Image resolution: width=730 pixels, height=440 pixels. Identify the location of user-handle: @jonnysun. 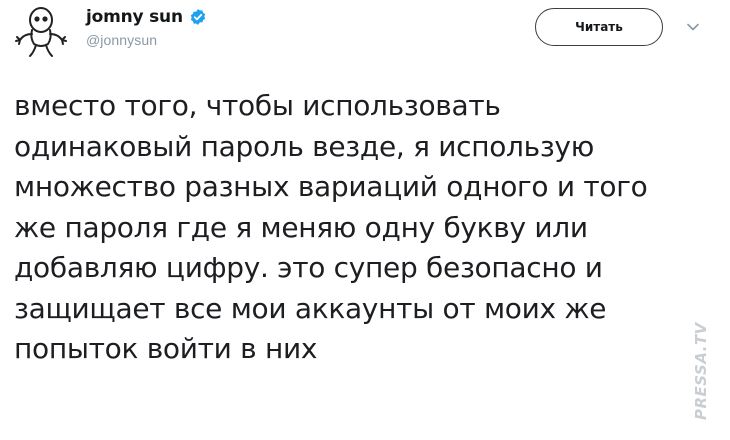
(146, 40).